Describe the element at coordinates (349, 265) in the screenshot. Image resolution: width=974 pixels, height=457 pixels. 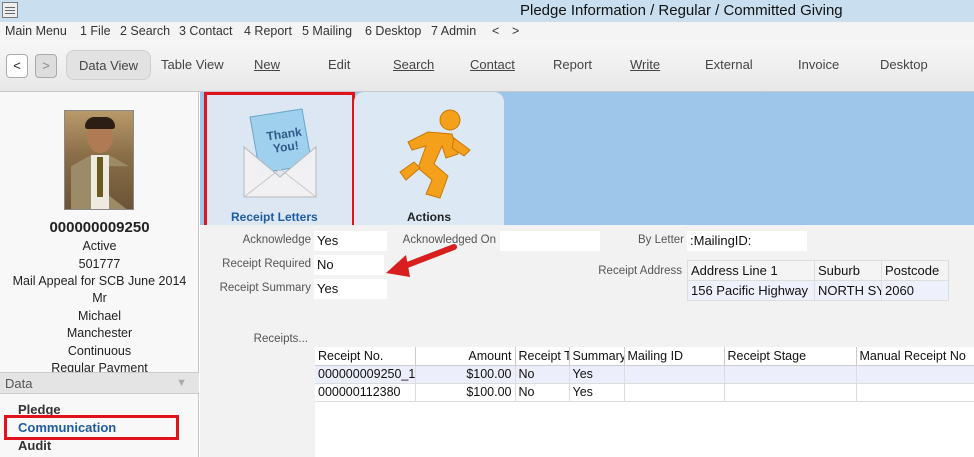
I see `receipt-required-field: No` at that location.